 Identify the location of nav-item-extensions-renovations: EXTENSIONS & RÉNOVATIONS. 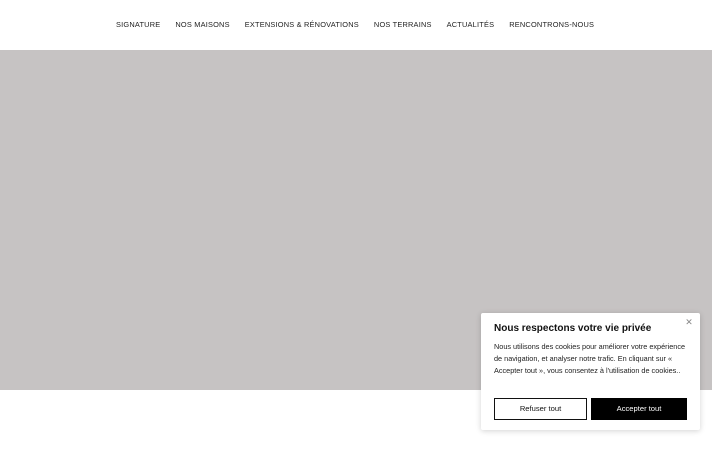
(302, 24).